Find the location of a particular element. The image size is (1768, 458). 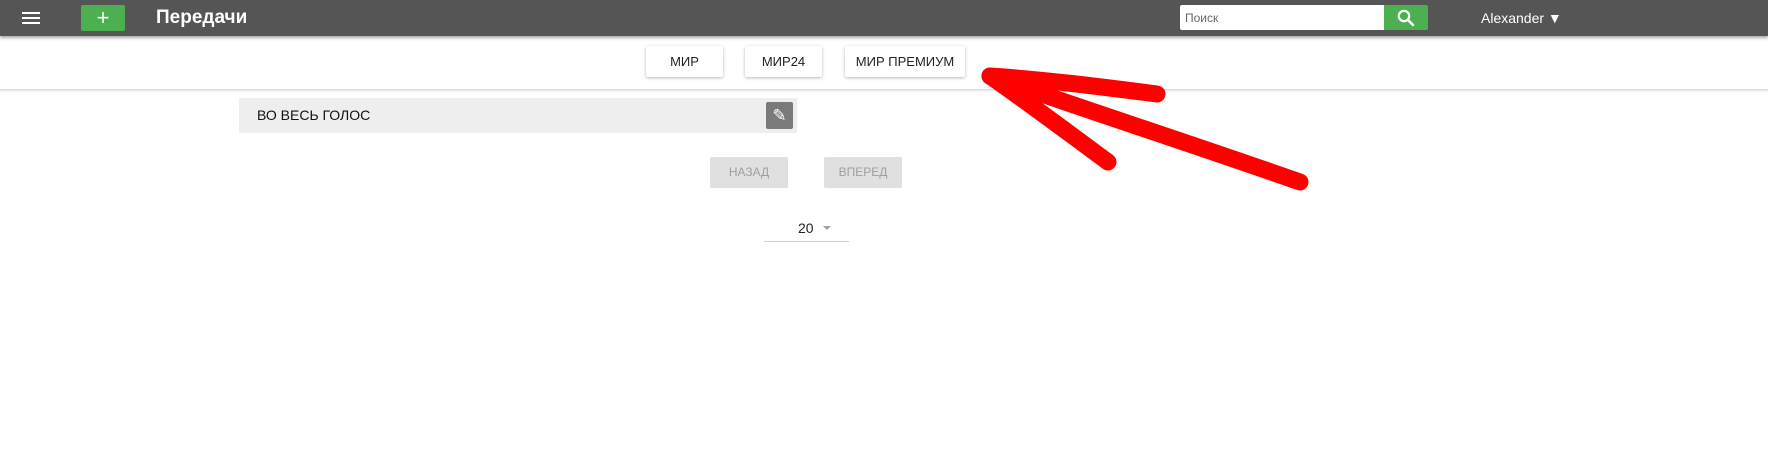

program-list-item: ВО ВЕСЬ ГОЛОС ✎ is located at coordinates (518, 115).